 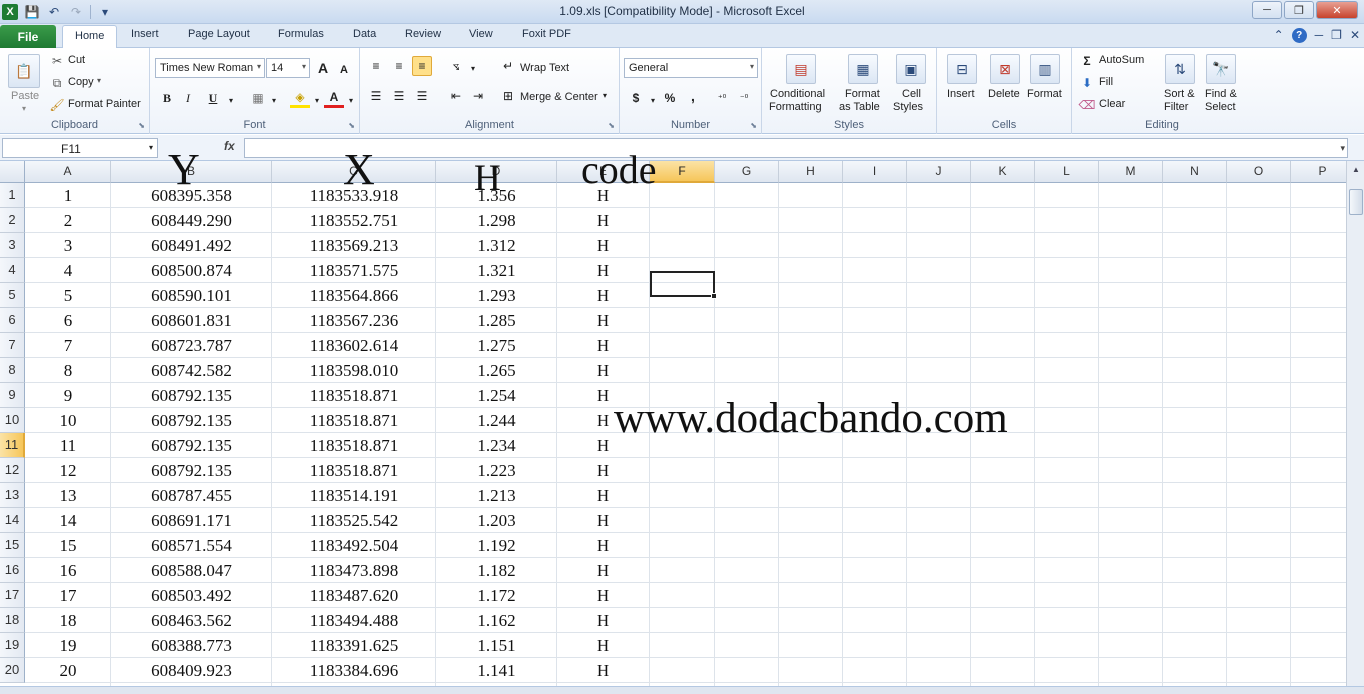 What do you see at coordinates (259, 66) in the screenshot?
I see `font-name-dropdown-icon: ▾` at bounding box center [259, 66].